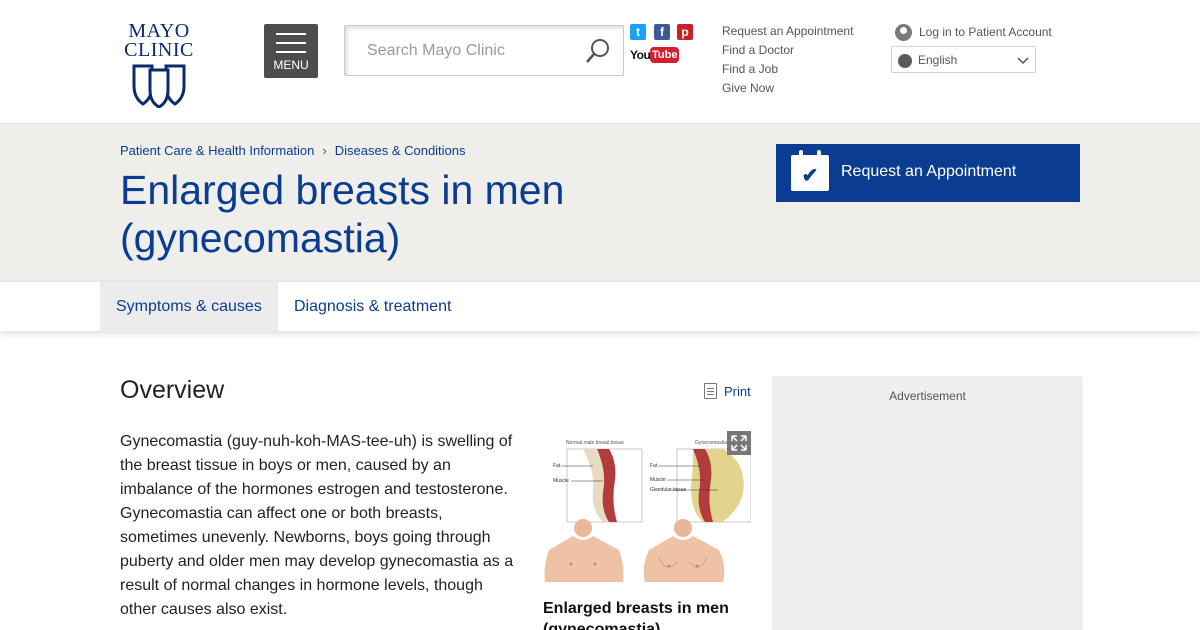 The height and width of the screenshot is (630, 1200). Describe the element at coordinates (711, 443) in the screenshot. I see `fig-right-heading: Gynecomastia` at that location.